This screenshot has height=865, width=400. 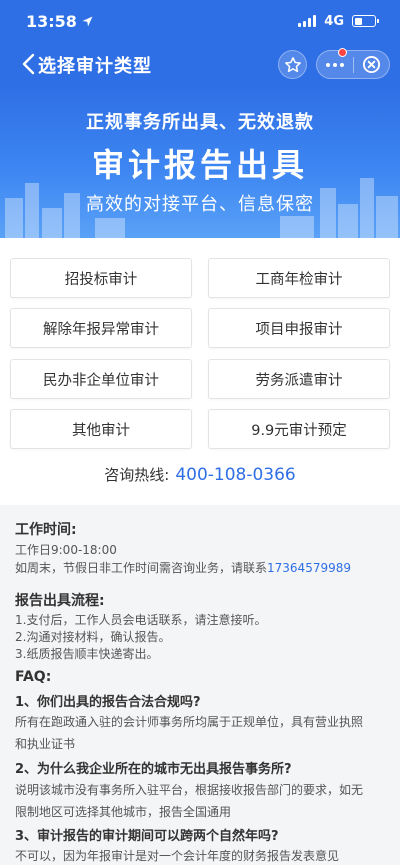 I want to click on more-dots-icon, so click(x=335, y=64).